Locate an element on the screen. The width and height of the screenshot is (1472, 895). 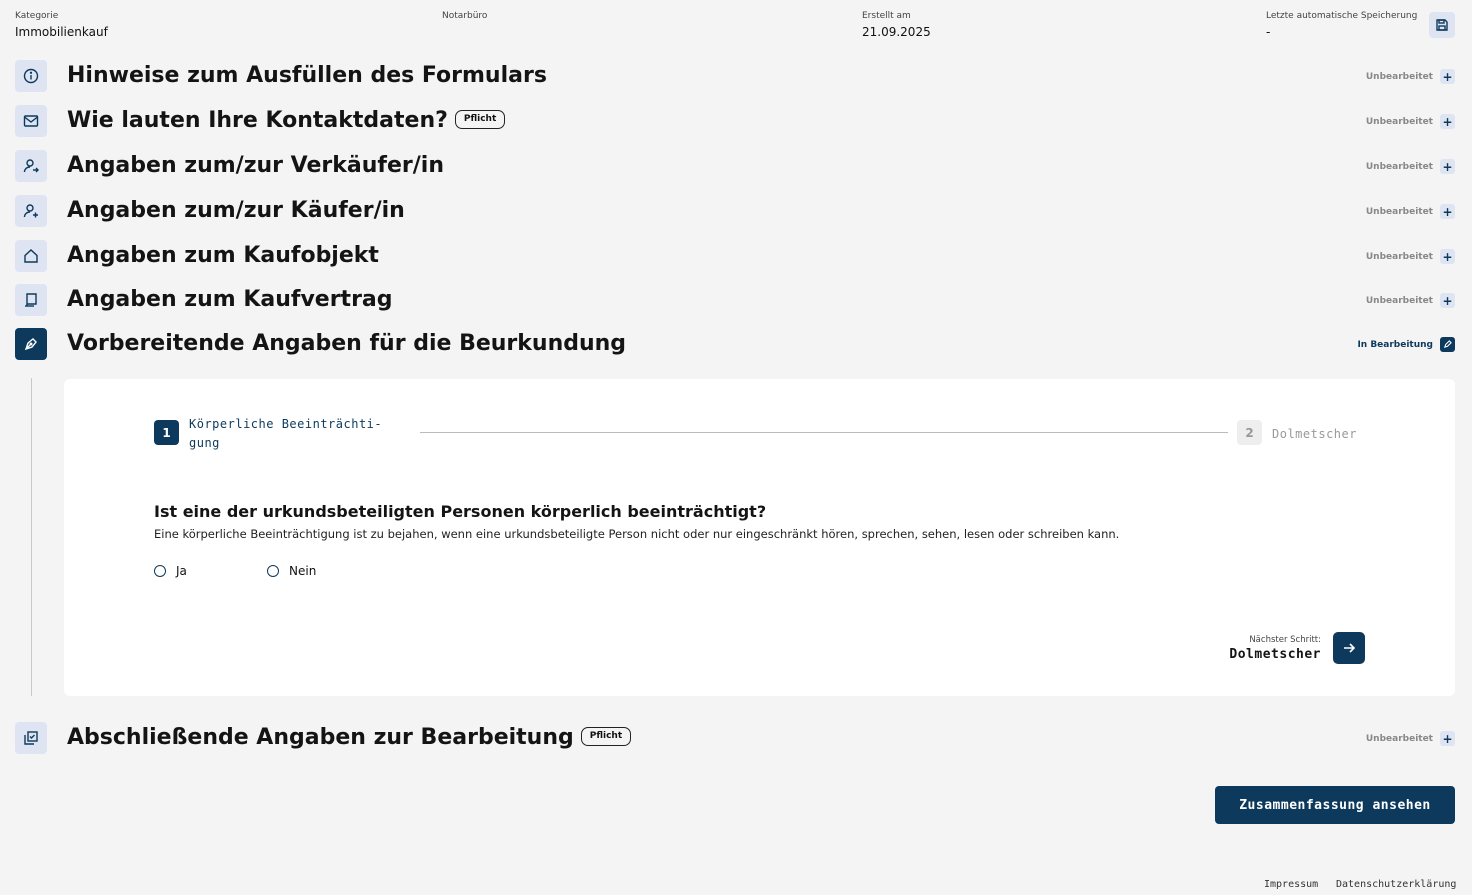
erstellt-label: Erstellt am is located at coordinates (886, 16).